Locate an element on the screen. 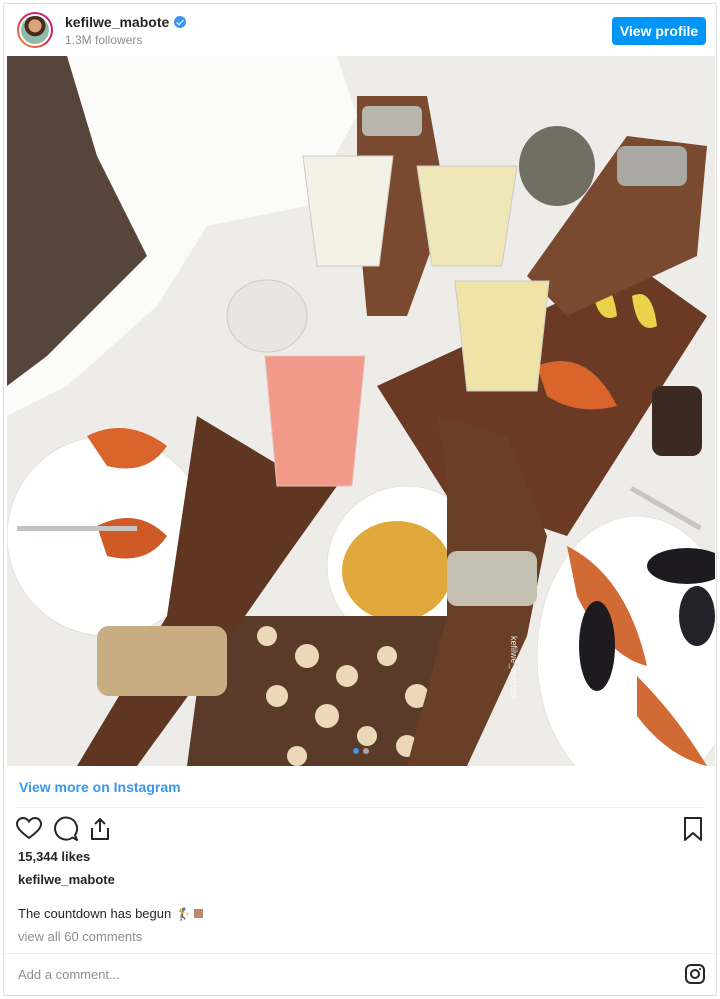 The image size is (720, 999). avatar is located at coordinates (35, 30).